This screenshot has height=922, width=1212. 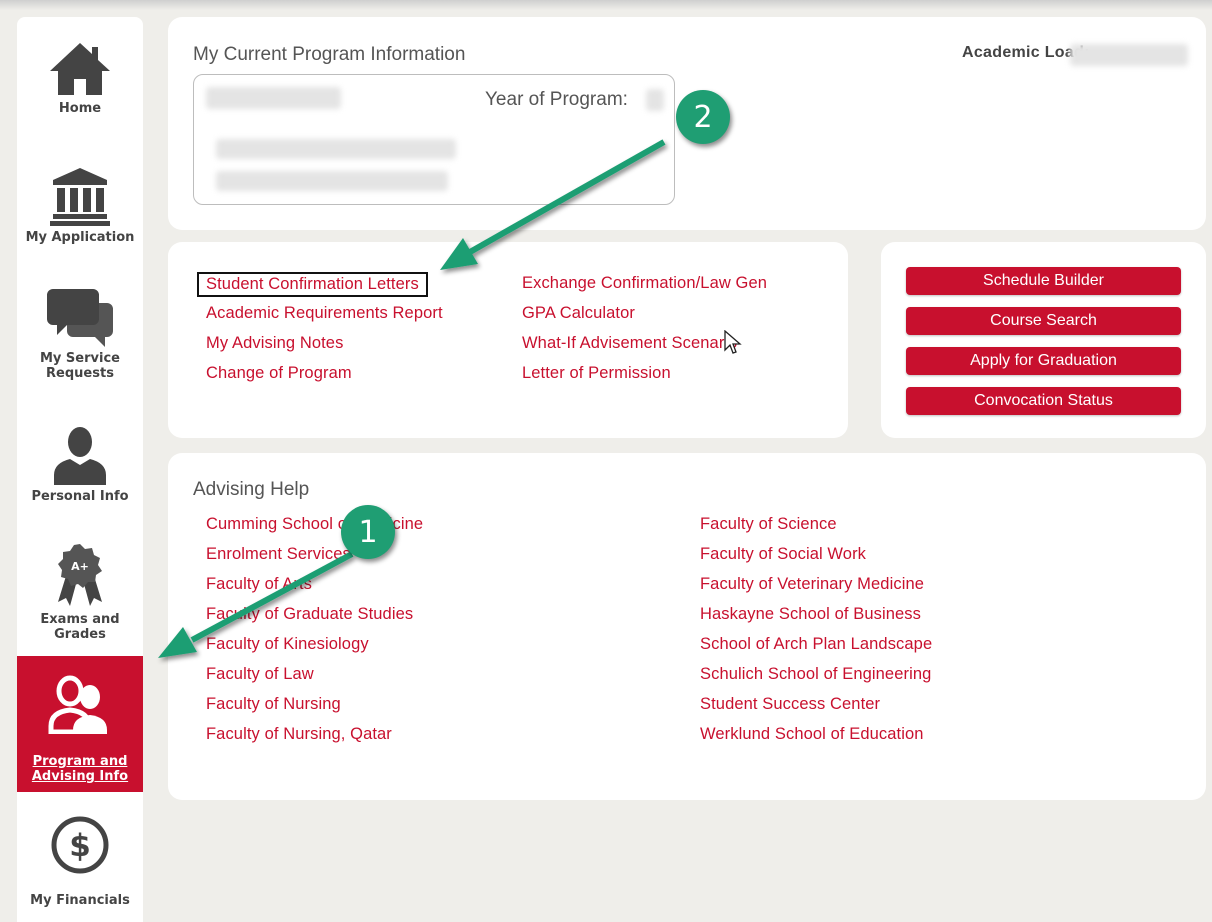 What do you see at coordinates (703, 117) in the screenshot?
I see `annotation-badge-2: 2` at bounding box center [703, 117].